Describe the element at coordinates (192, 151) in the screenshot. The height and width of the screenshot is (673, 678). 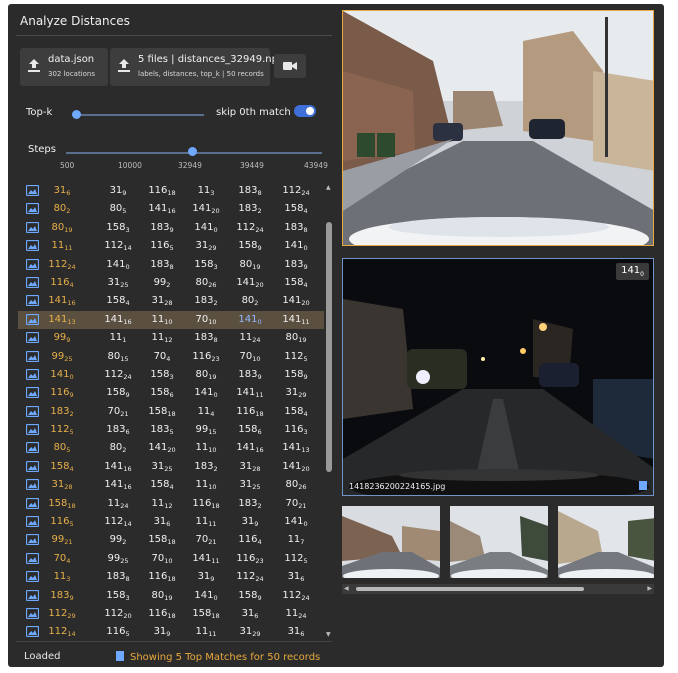
I see `steps-slider-thumb` at that location.